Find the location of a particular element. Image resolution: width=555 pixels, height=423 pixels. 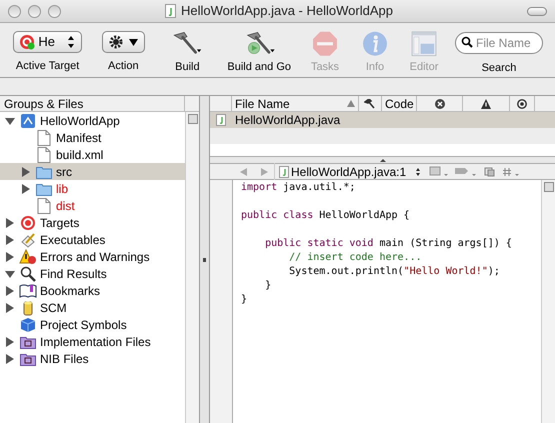

table-row: HelloWorldApp.java is located at coordinates (382, 120).